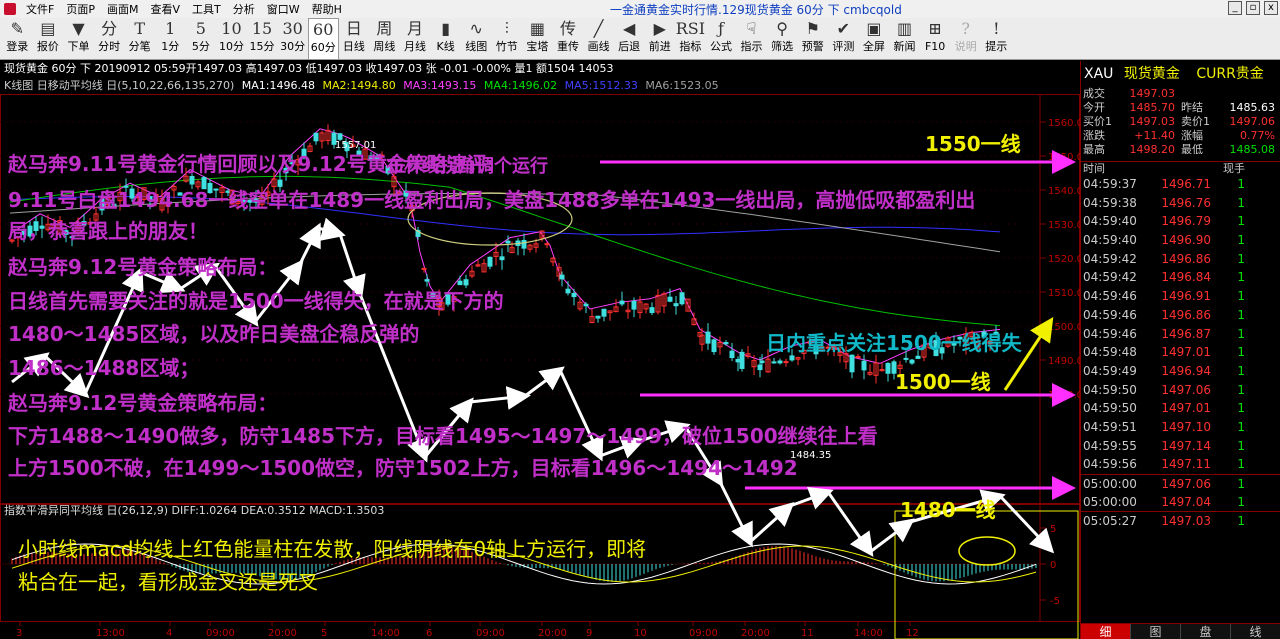  What do you see at coordinates (1106, 631) in the screenshot?
I see `tab-detail: 细` at bounding box center [1106, 631].